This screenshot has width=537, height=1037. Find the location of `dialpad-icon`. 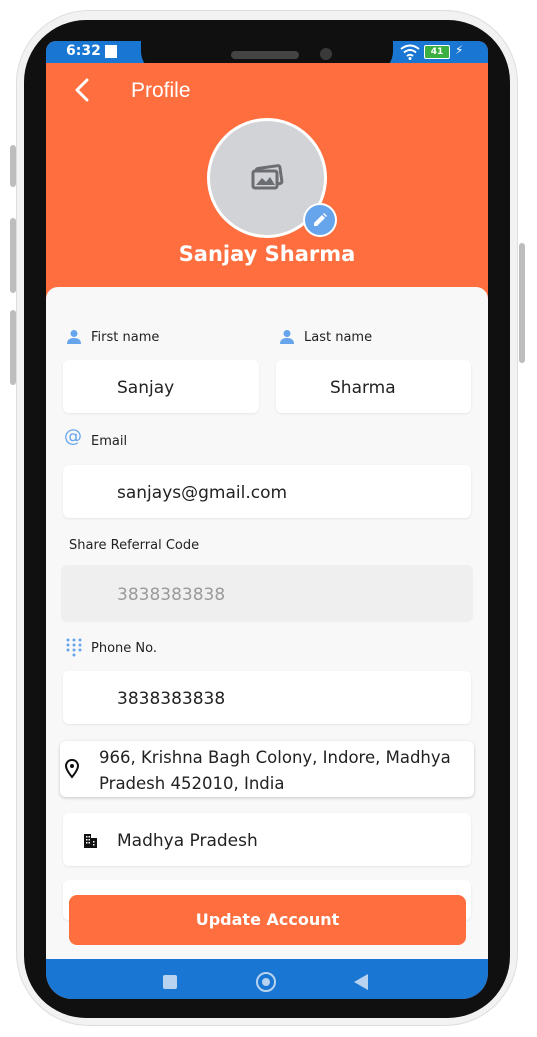

dialpad-icon is located at coordinates (74, 647).